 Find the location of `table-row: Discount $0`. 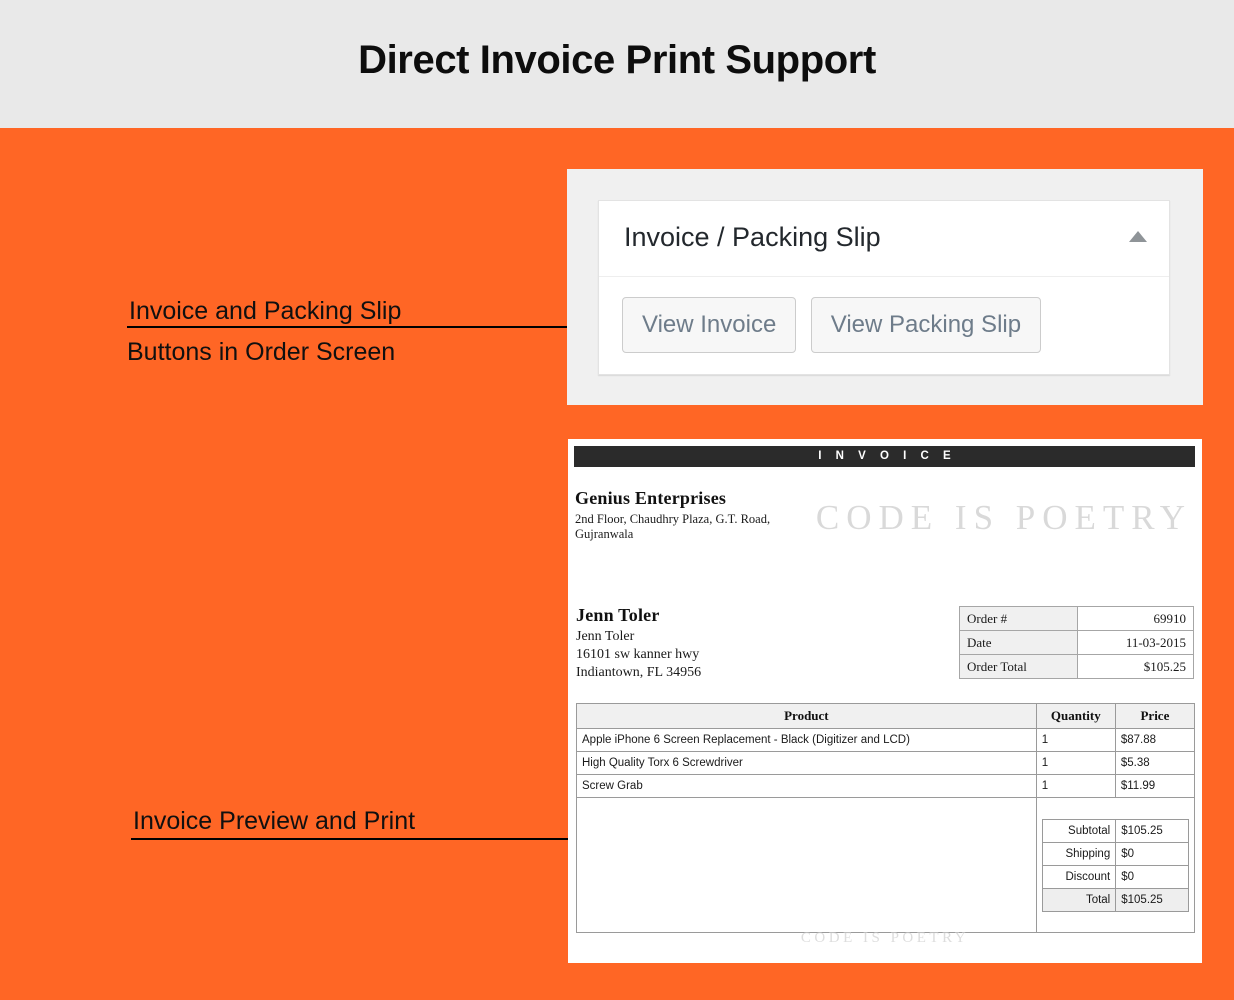

table-row: Discount $0 is located at coordinates (1115, 876).